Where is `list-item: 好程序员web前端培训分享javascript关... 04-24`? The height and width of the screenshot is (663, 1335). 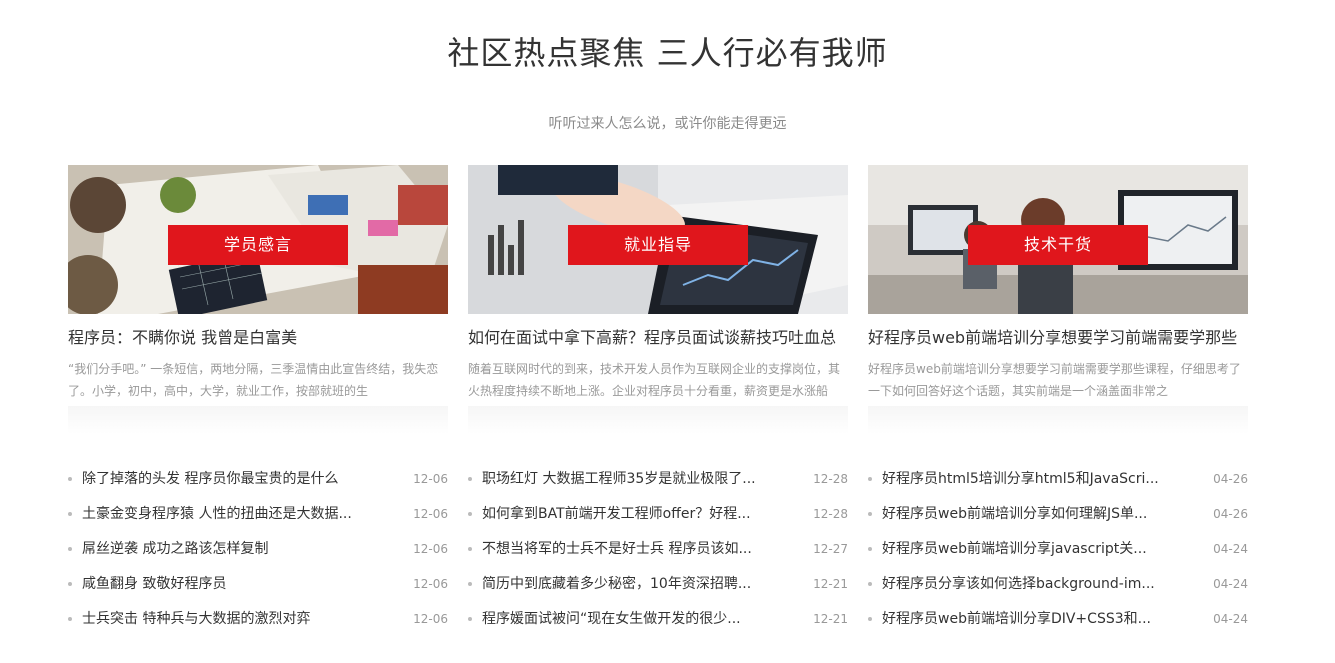 list-item: 好程序员web前端培训分享javascript关... 04-24 is located at coordinates (1058, 549).